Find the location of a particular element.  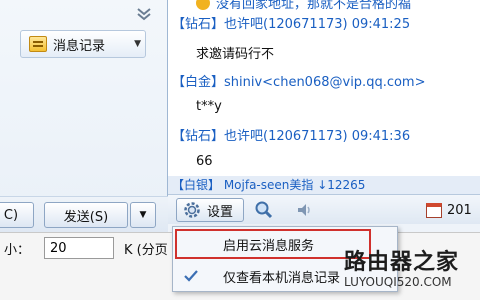

send-button-bar: C) 发送(S) ▼ is located at coordinates (84, 214).